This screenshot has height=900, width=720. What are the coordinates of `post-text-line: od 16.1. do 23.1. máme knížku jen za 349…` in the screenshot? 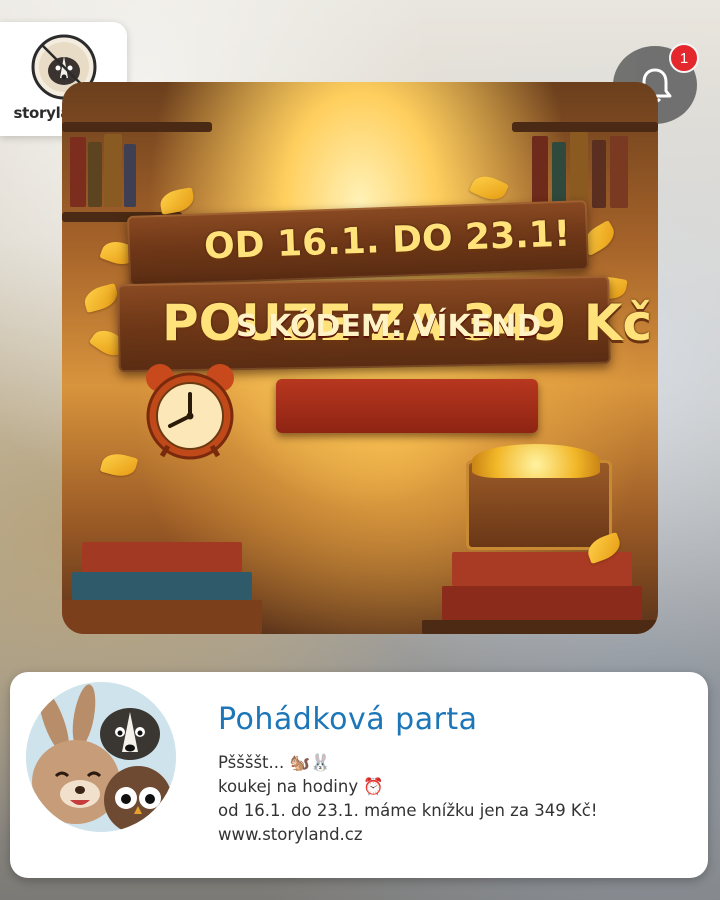 It's located at (408, 810).